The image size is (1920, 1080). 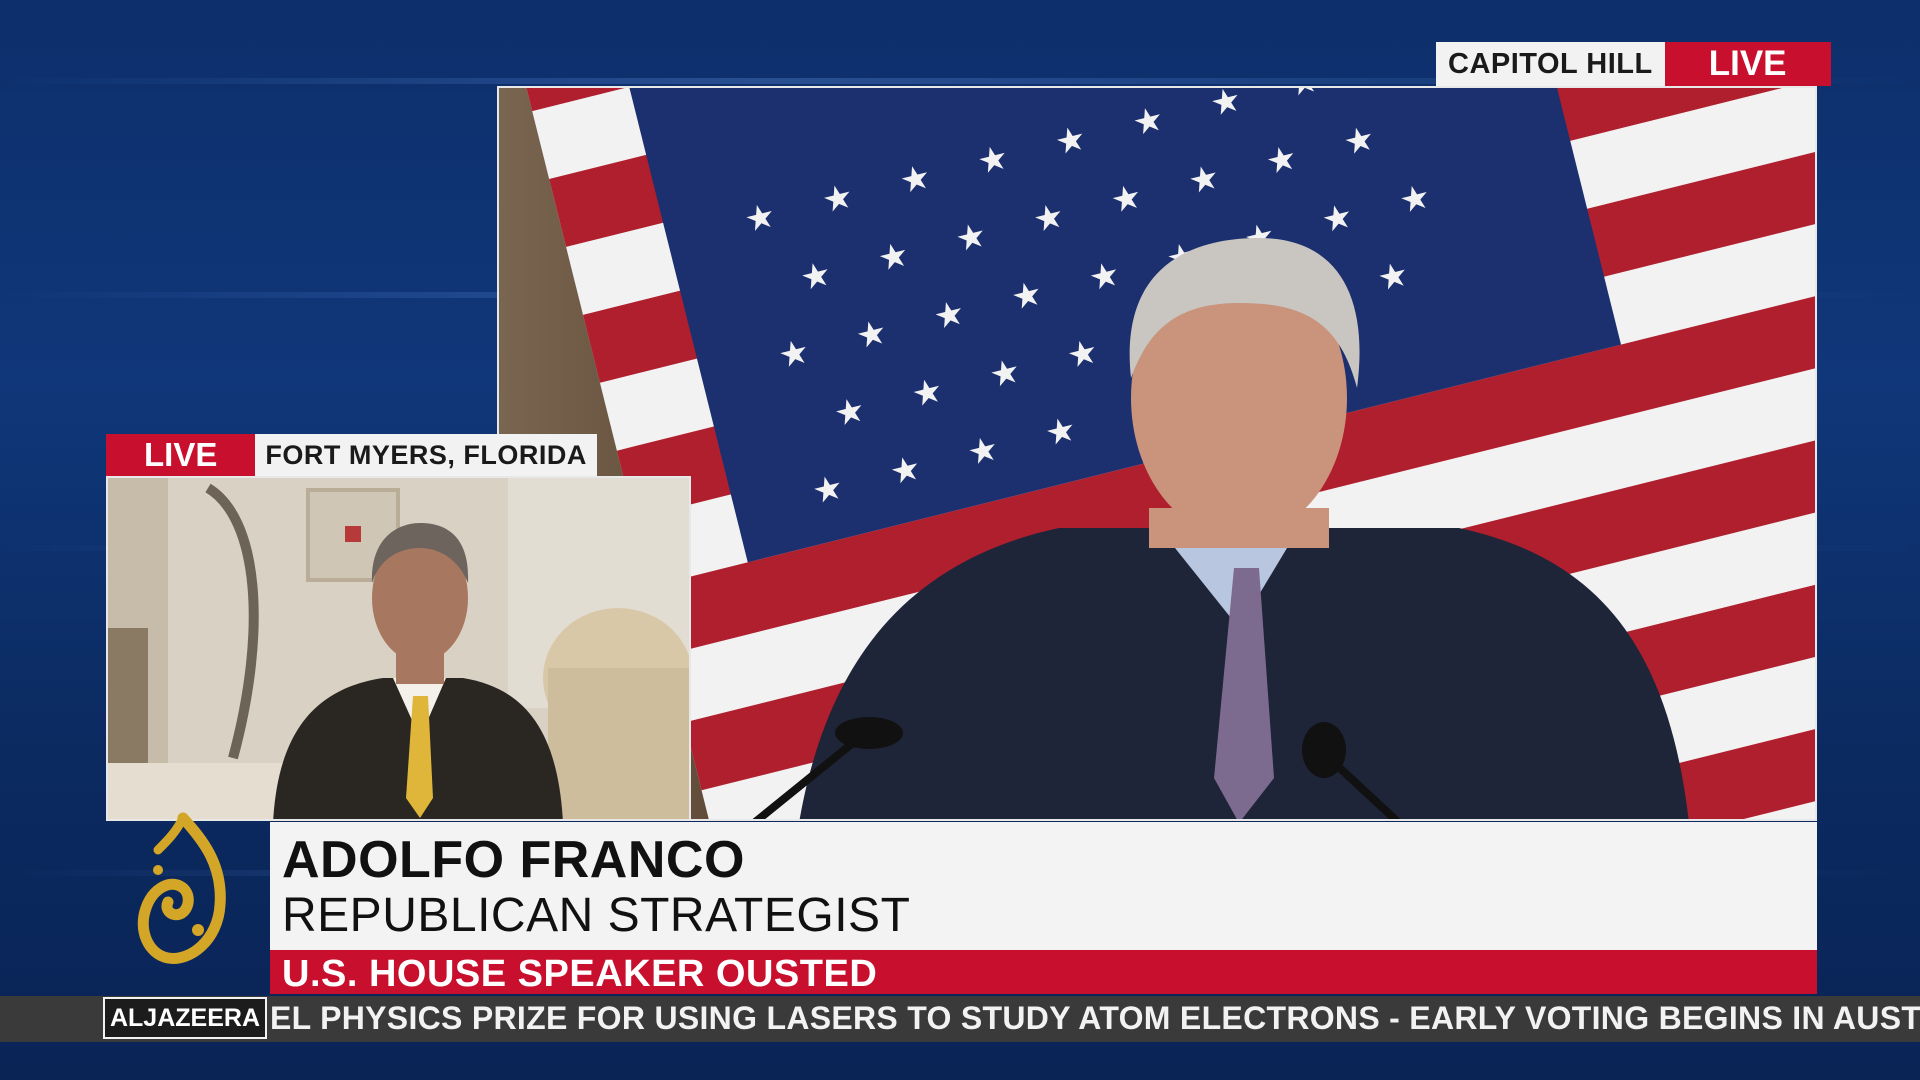 What do you see at coordinates (1747, 64) in the screenshot?
I see `main-live-badge: LIVE` at bounding box center [1747, 64].